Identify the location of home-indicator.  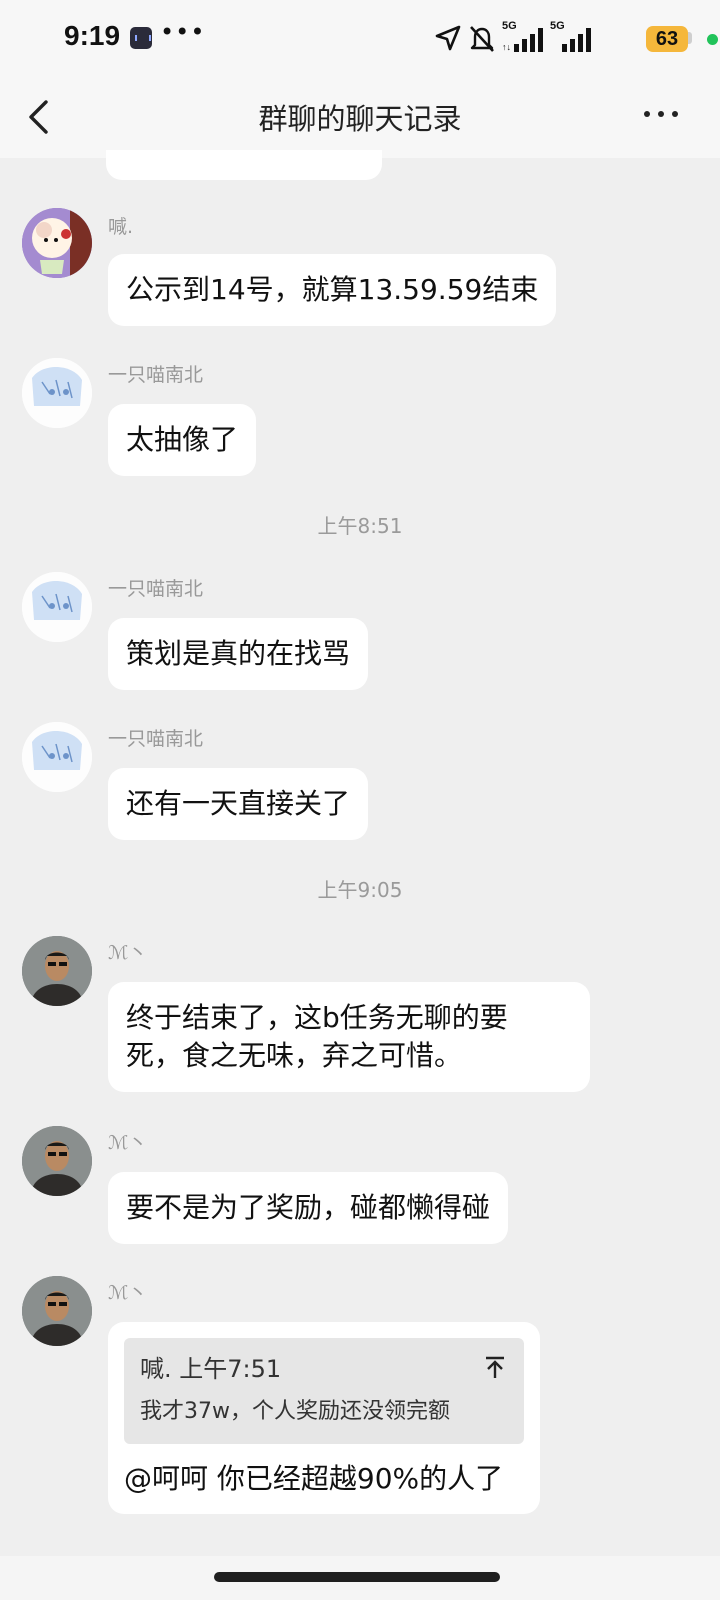
(357, 1577).